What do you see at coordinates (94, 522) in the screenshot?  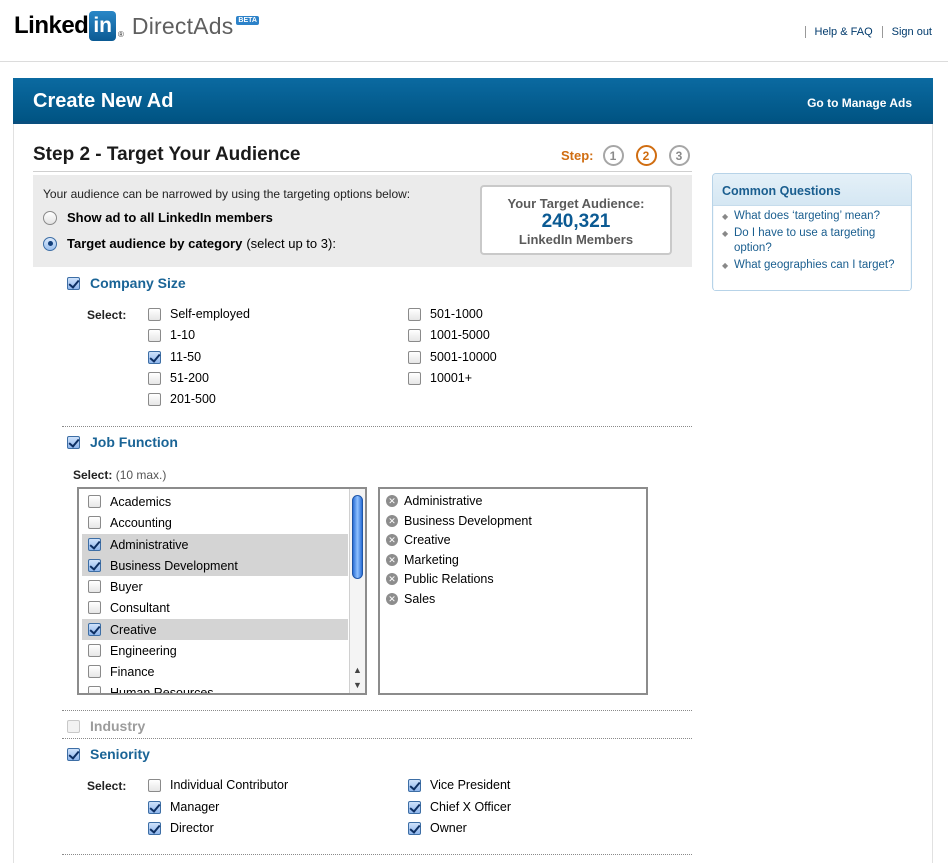 I see `checkbox-accounting` at bounding box center [94, 522].